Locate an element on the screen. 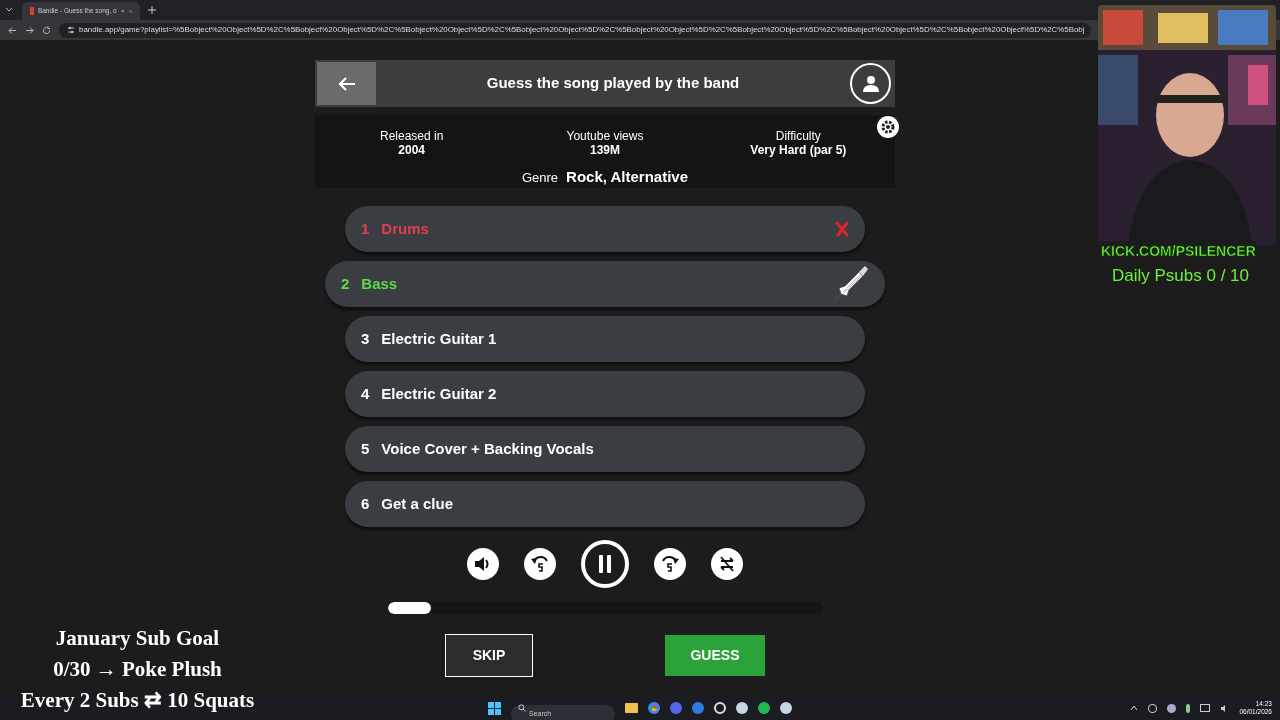  settings-icon is located at coordinates (888, 127).